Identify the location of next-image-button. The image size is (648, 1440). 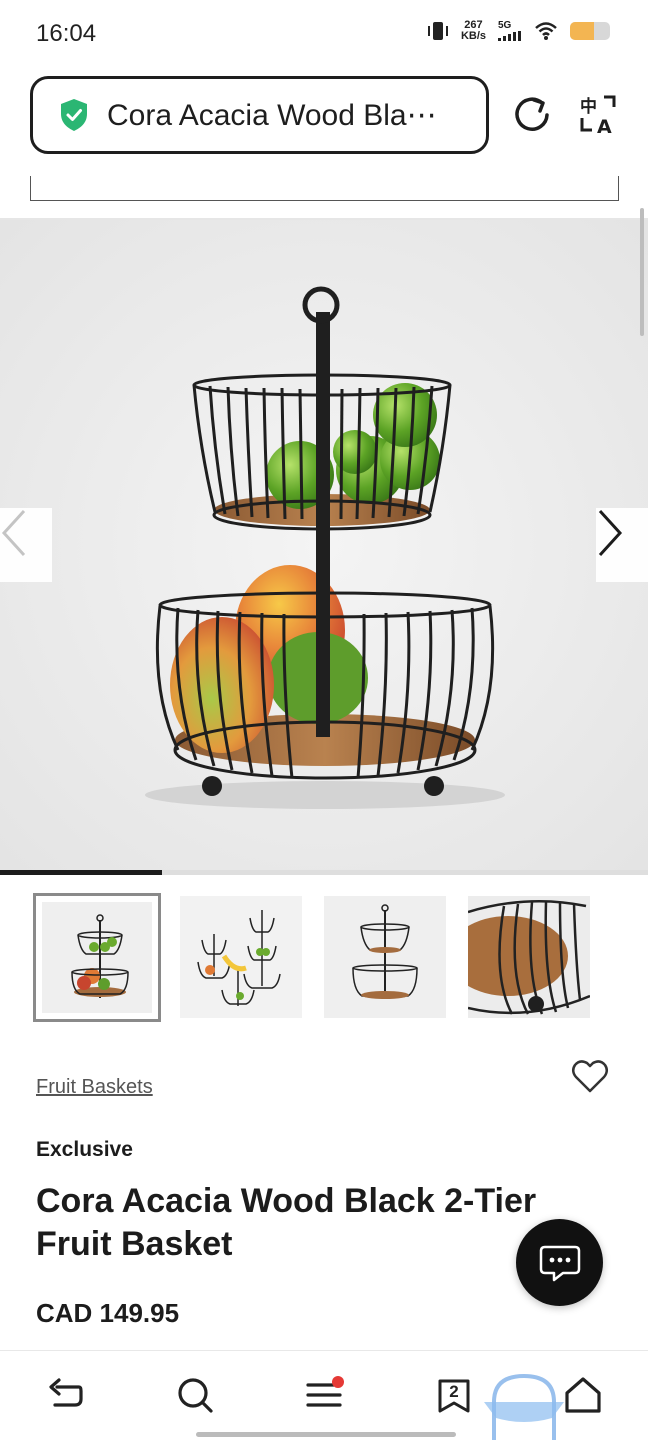
(622, 545).